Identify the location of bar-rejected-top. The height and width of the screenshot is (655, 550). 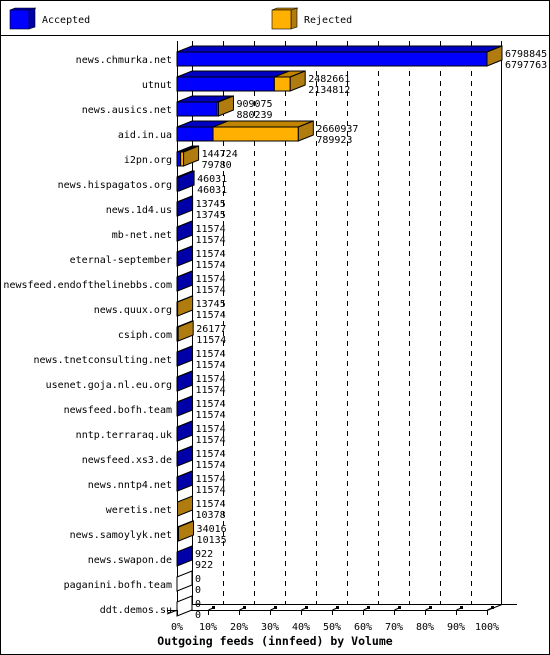
(263, 124).